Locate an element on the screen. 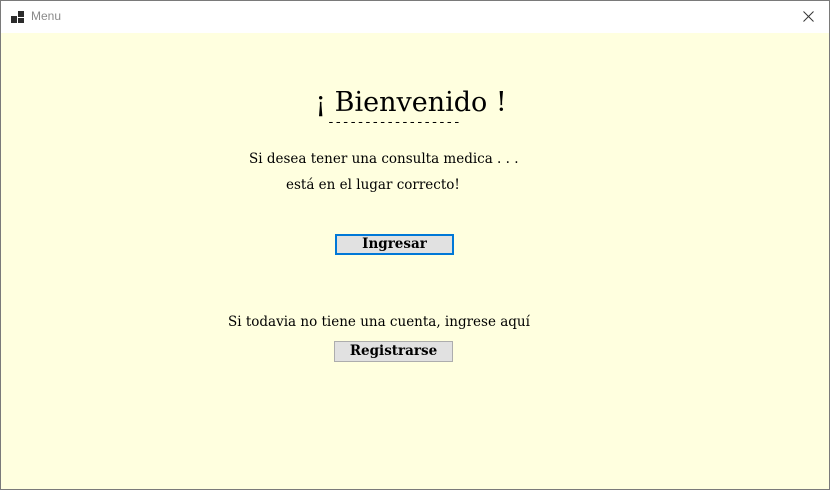  title-bar: Menu is located at coordinates (415, 17).